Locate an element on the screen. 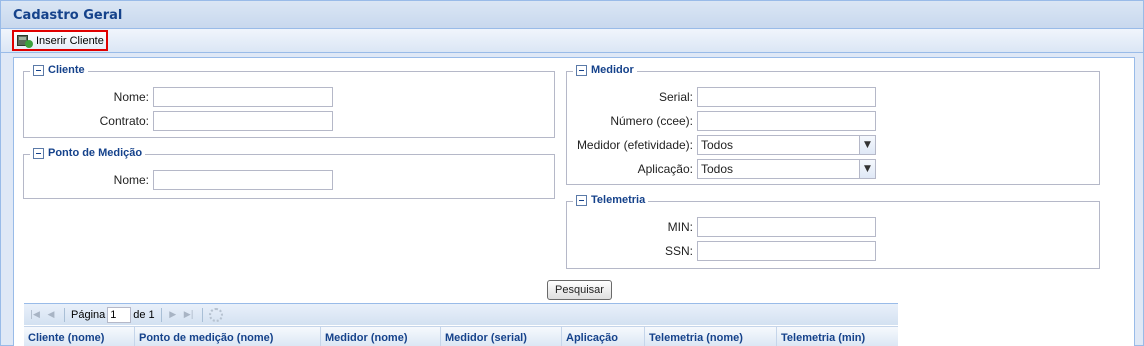 The image size is (1144, 346). column-header-ponto-nome: Ponto de medição (nome) is located at coordinates (228, 336).